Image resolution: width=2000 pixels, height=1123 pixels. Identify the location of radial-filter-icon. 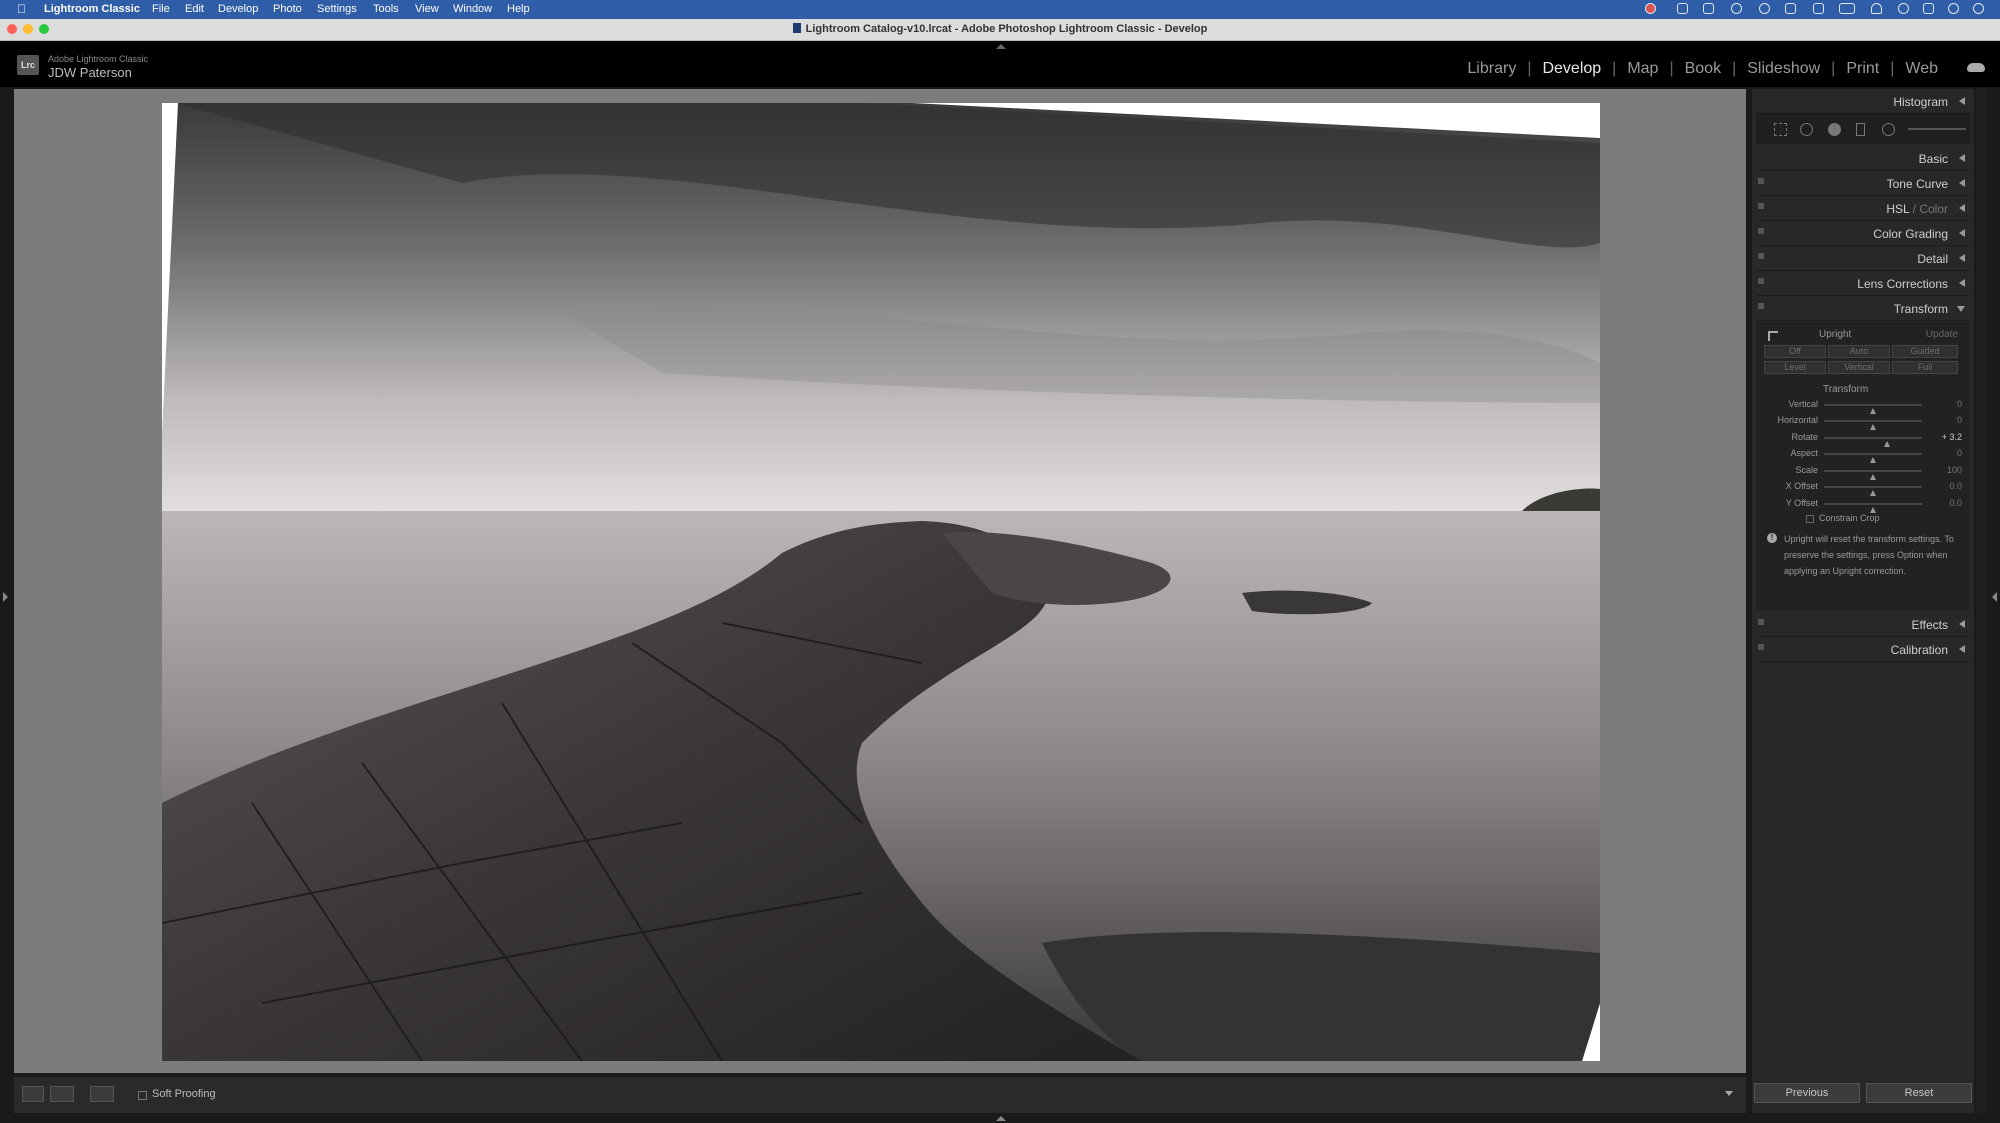
(1888, 129).